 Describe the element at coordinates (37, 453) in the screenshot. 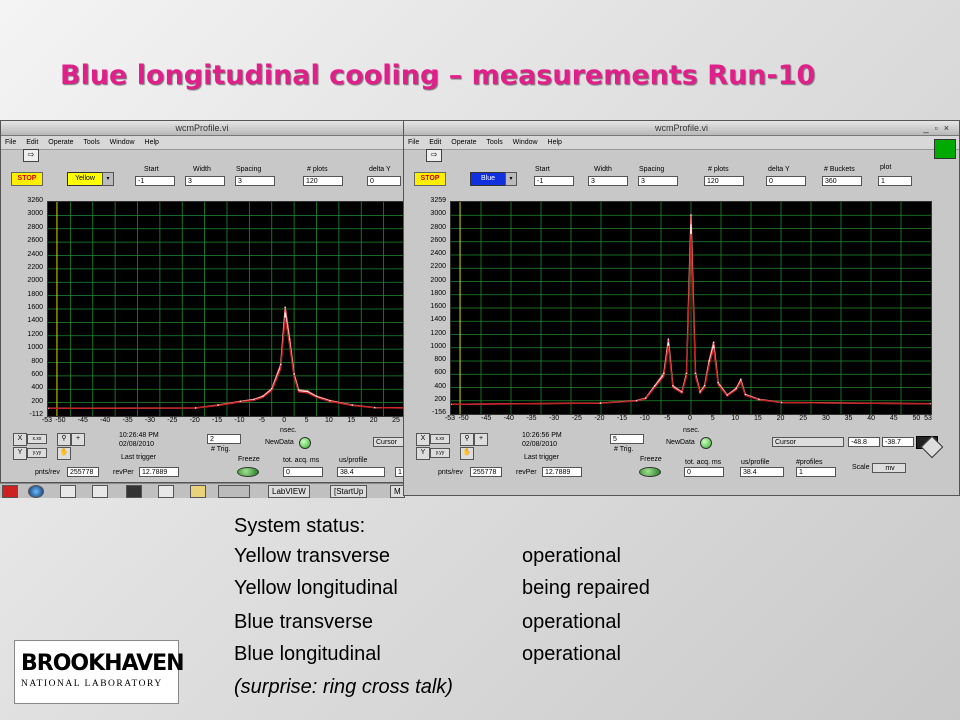

I see `left-y-format-control: y.yy` at that location.